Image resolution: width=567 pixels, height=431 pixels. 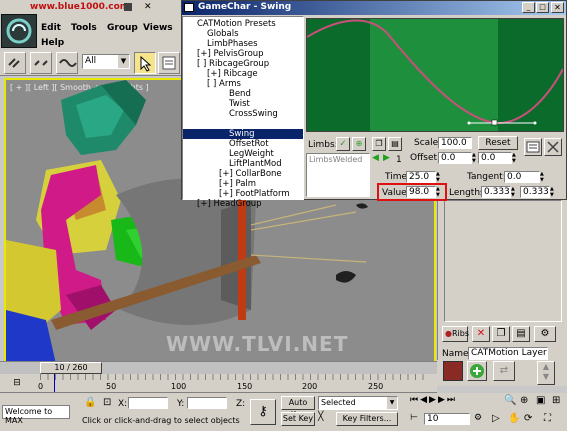 I want to click on tree-item-palm: [+] Palm, so click(x=237, y=184).